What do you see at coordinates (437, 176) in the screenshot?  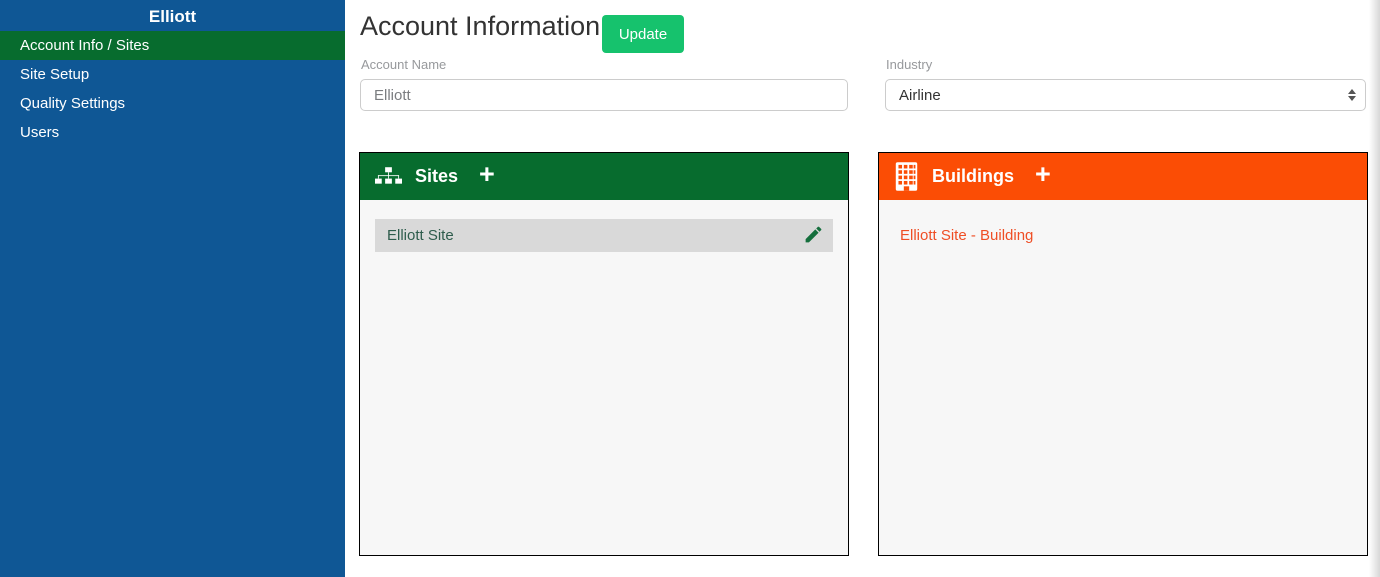 I see `sites-panel-title: Sites` at bounding box center [437, 176].